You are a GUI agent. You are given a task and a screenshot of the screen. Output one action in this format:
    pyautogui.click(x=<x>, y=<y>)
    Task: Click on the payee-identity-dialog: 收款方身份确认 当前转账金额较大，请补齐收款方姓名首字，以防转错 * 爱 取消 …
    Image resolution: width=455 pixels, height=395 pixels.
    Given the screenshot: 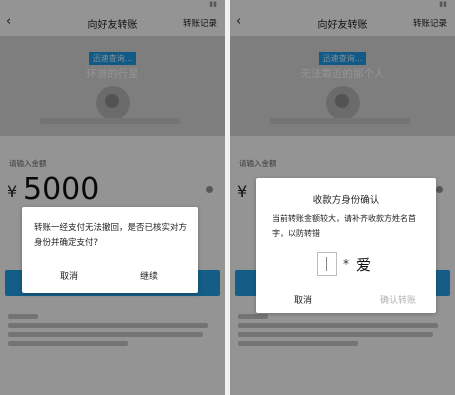 What is the action you would take?
    pyautogui.click(x=346, y=245)
    